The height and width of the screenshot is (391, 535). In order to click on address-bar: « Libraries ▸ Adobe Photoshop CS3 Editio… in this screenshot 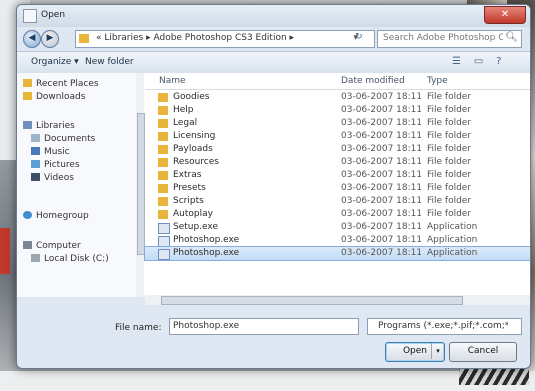, I will do `click(225, 39)`.